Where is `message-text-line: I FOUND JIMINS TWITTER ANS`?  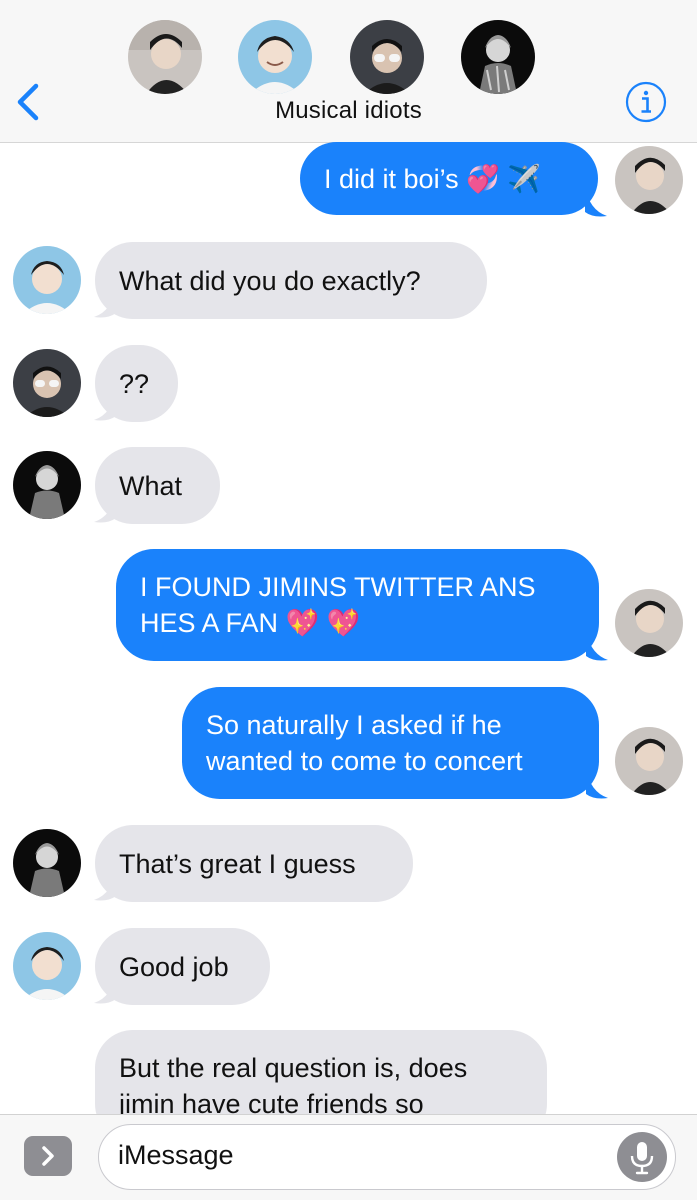 message-text-line: I FOUND JIMINS TWITTER ANS is located at coordinates (338, 587).